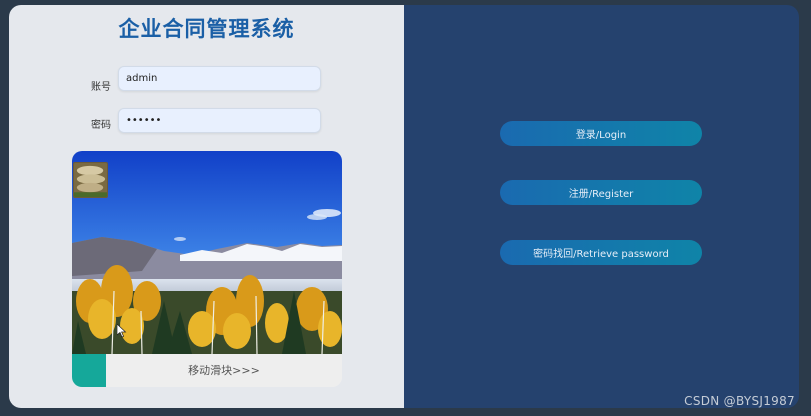 Image resolution: width=811 pixels, height=416 pixels. What do you see at coordinates (101, 125) in the screenshot?
I see `password-label: 密码` at bounding box center [101, 125].